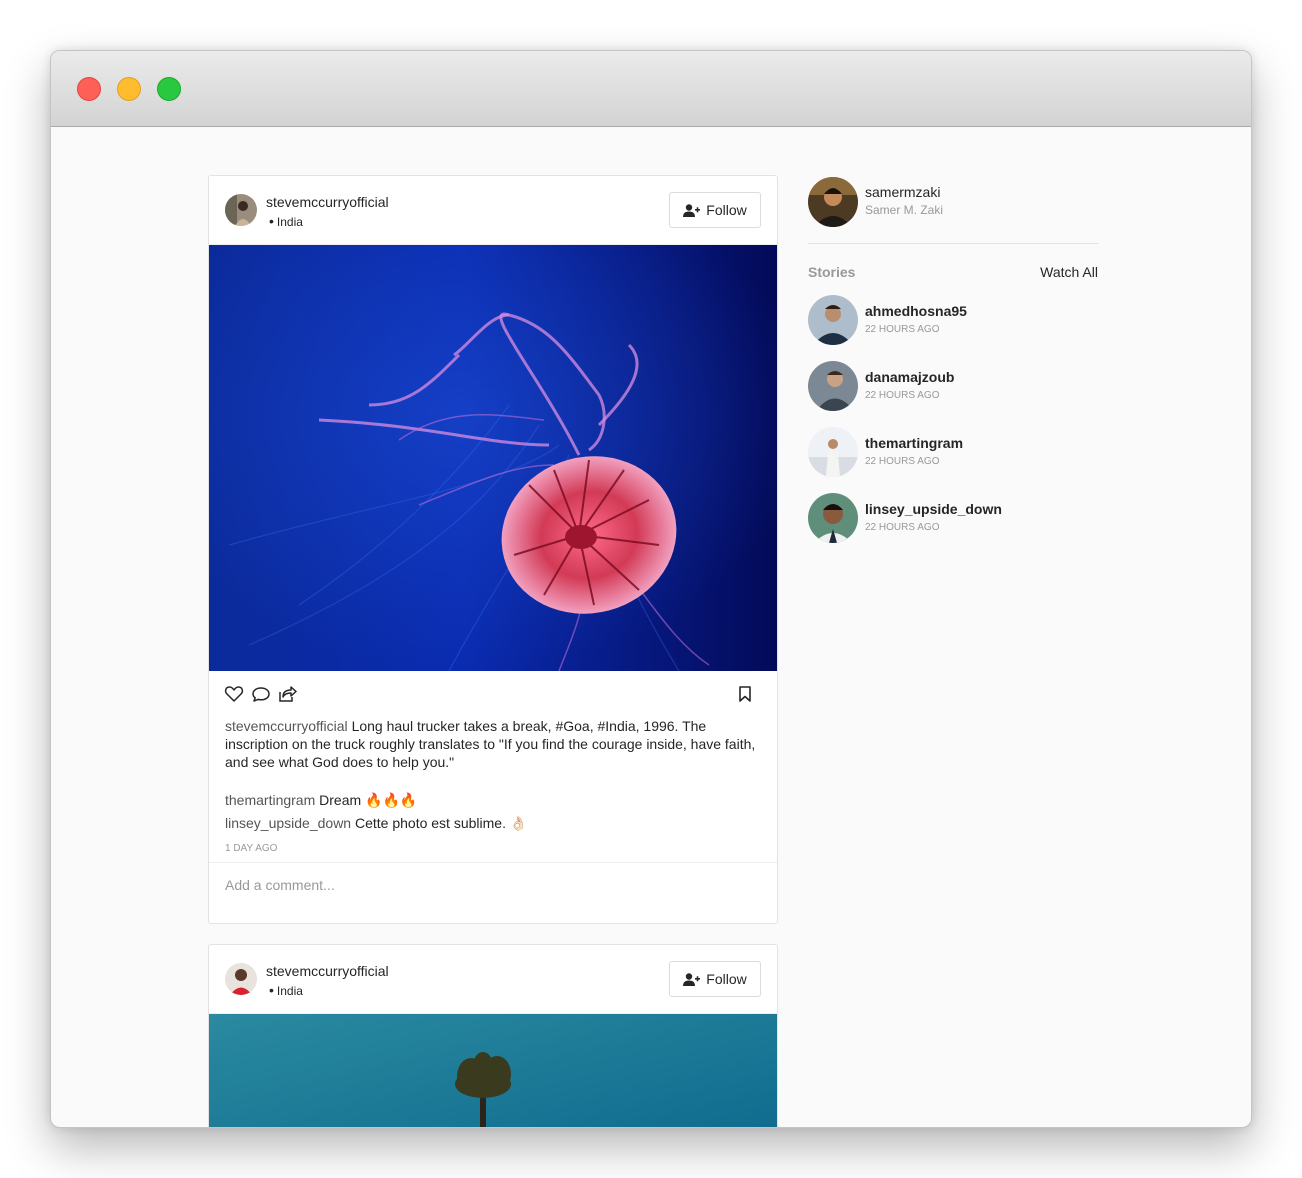 The width and height of the screenshot is (1302, 1178). Describe the element at coordinates (234, 694) in the screenshot. I see `heart-icon` at that location.